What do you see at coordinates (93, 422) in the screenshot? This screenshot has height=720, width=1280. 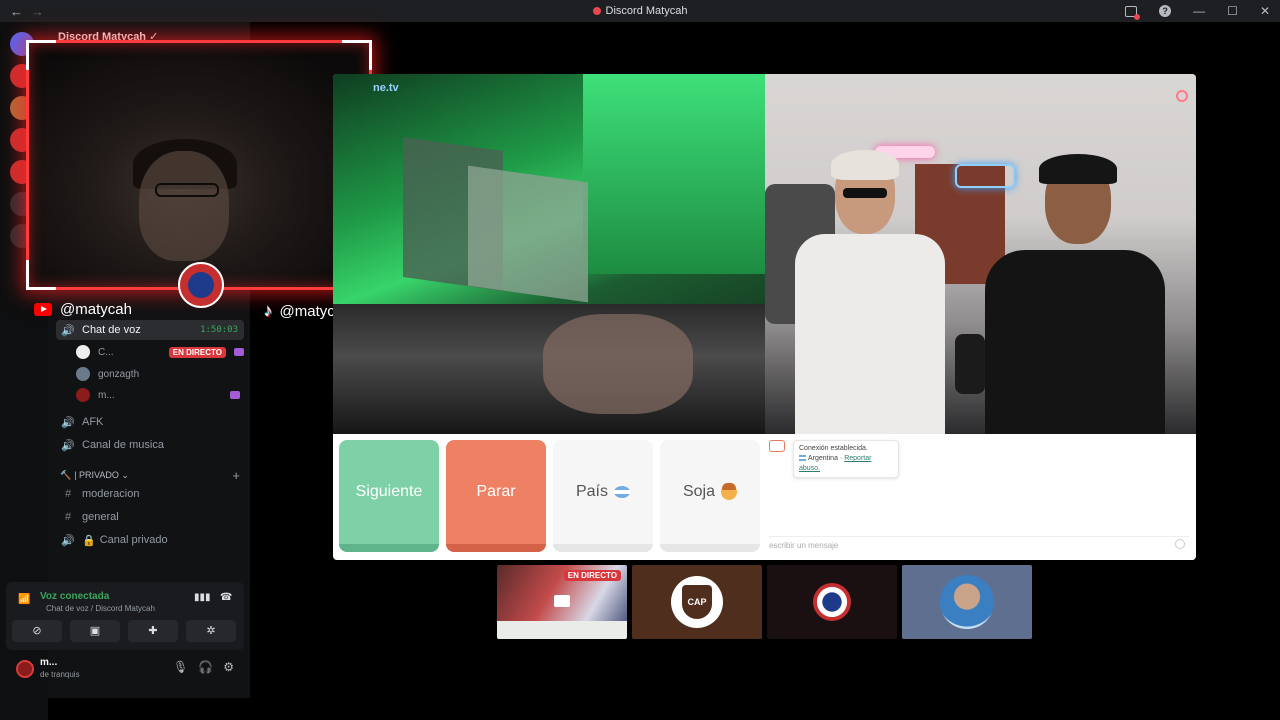 I see `channel-label: AFK` at bounding box center [93, 422].